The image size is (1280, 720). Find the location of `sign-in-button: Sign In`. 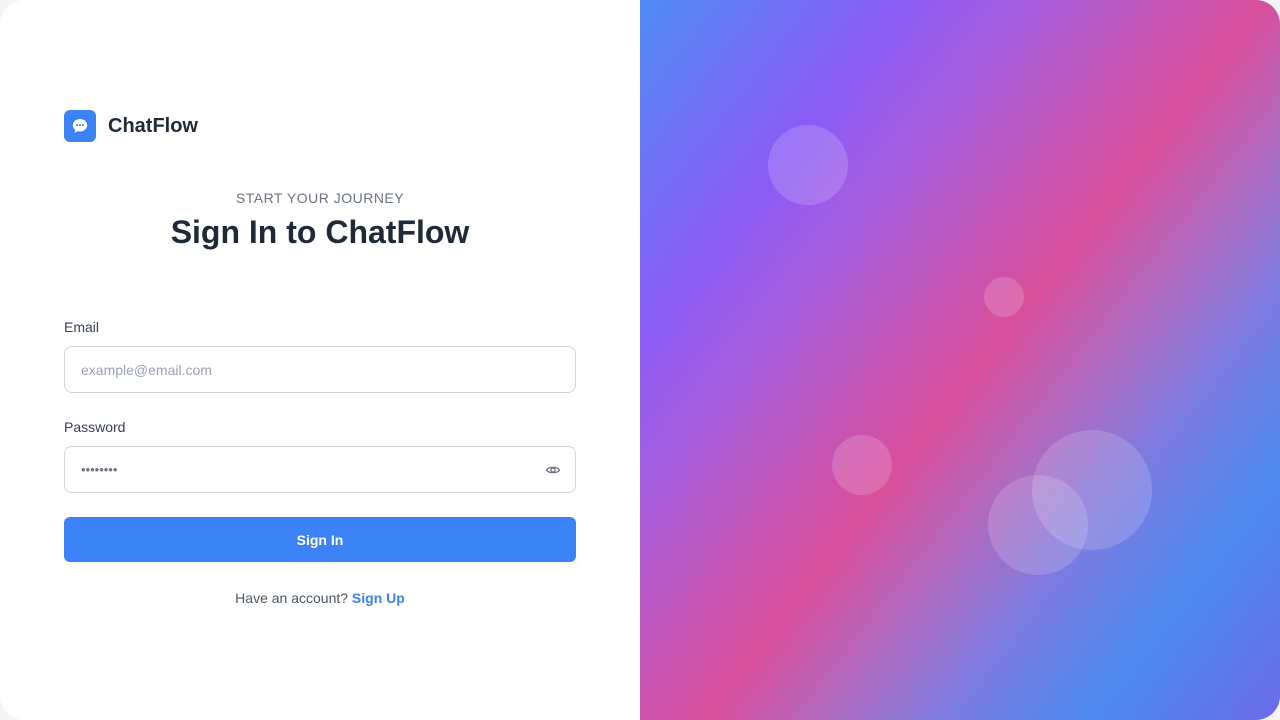

sign-in-button: Sign In is located at coordinates (320, 539).